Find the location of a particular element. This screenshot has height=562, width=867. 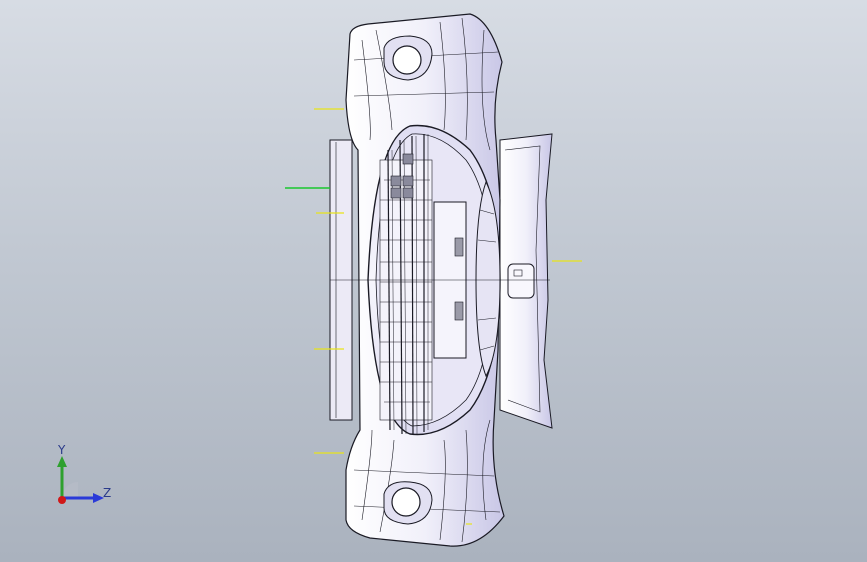

bottom-fog-light-recess is located at coordinates (408, 503).